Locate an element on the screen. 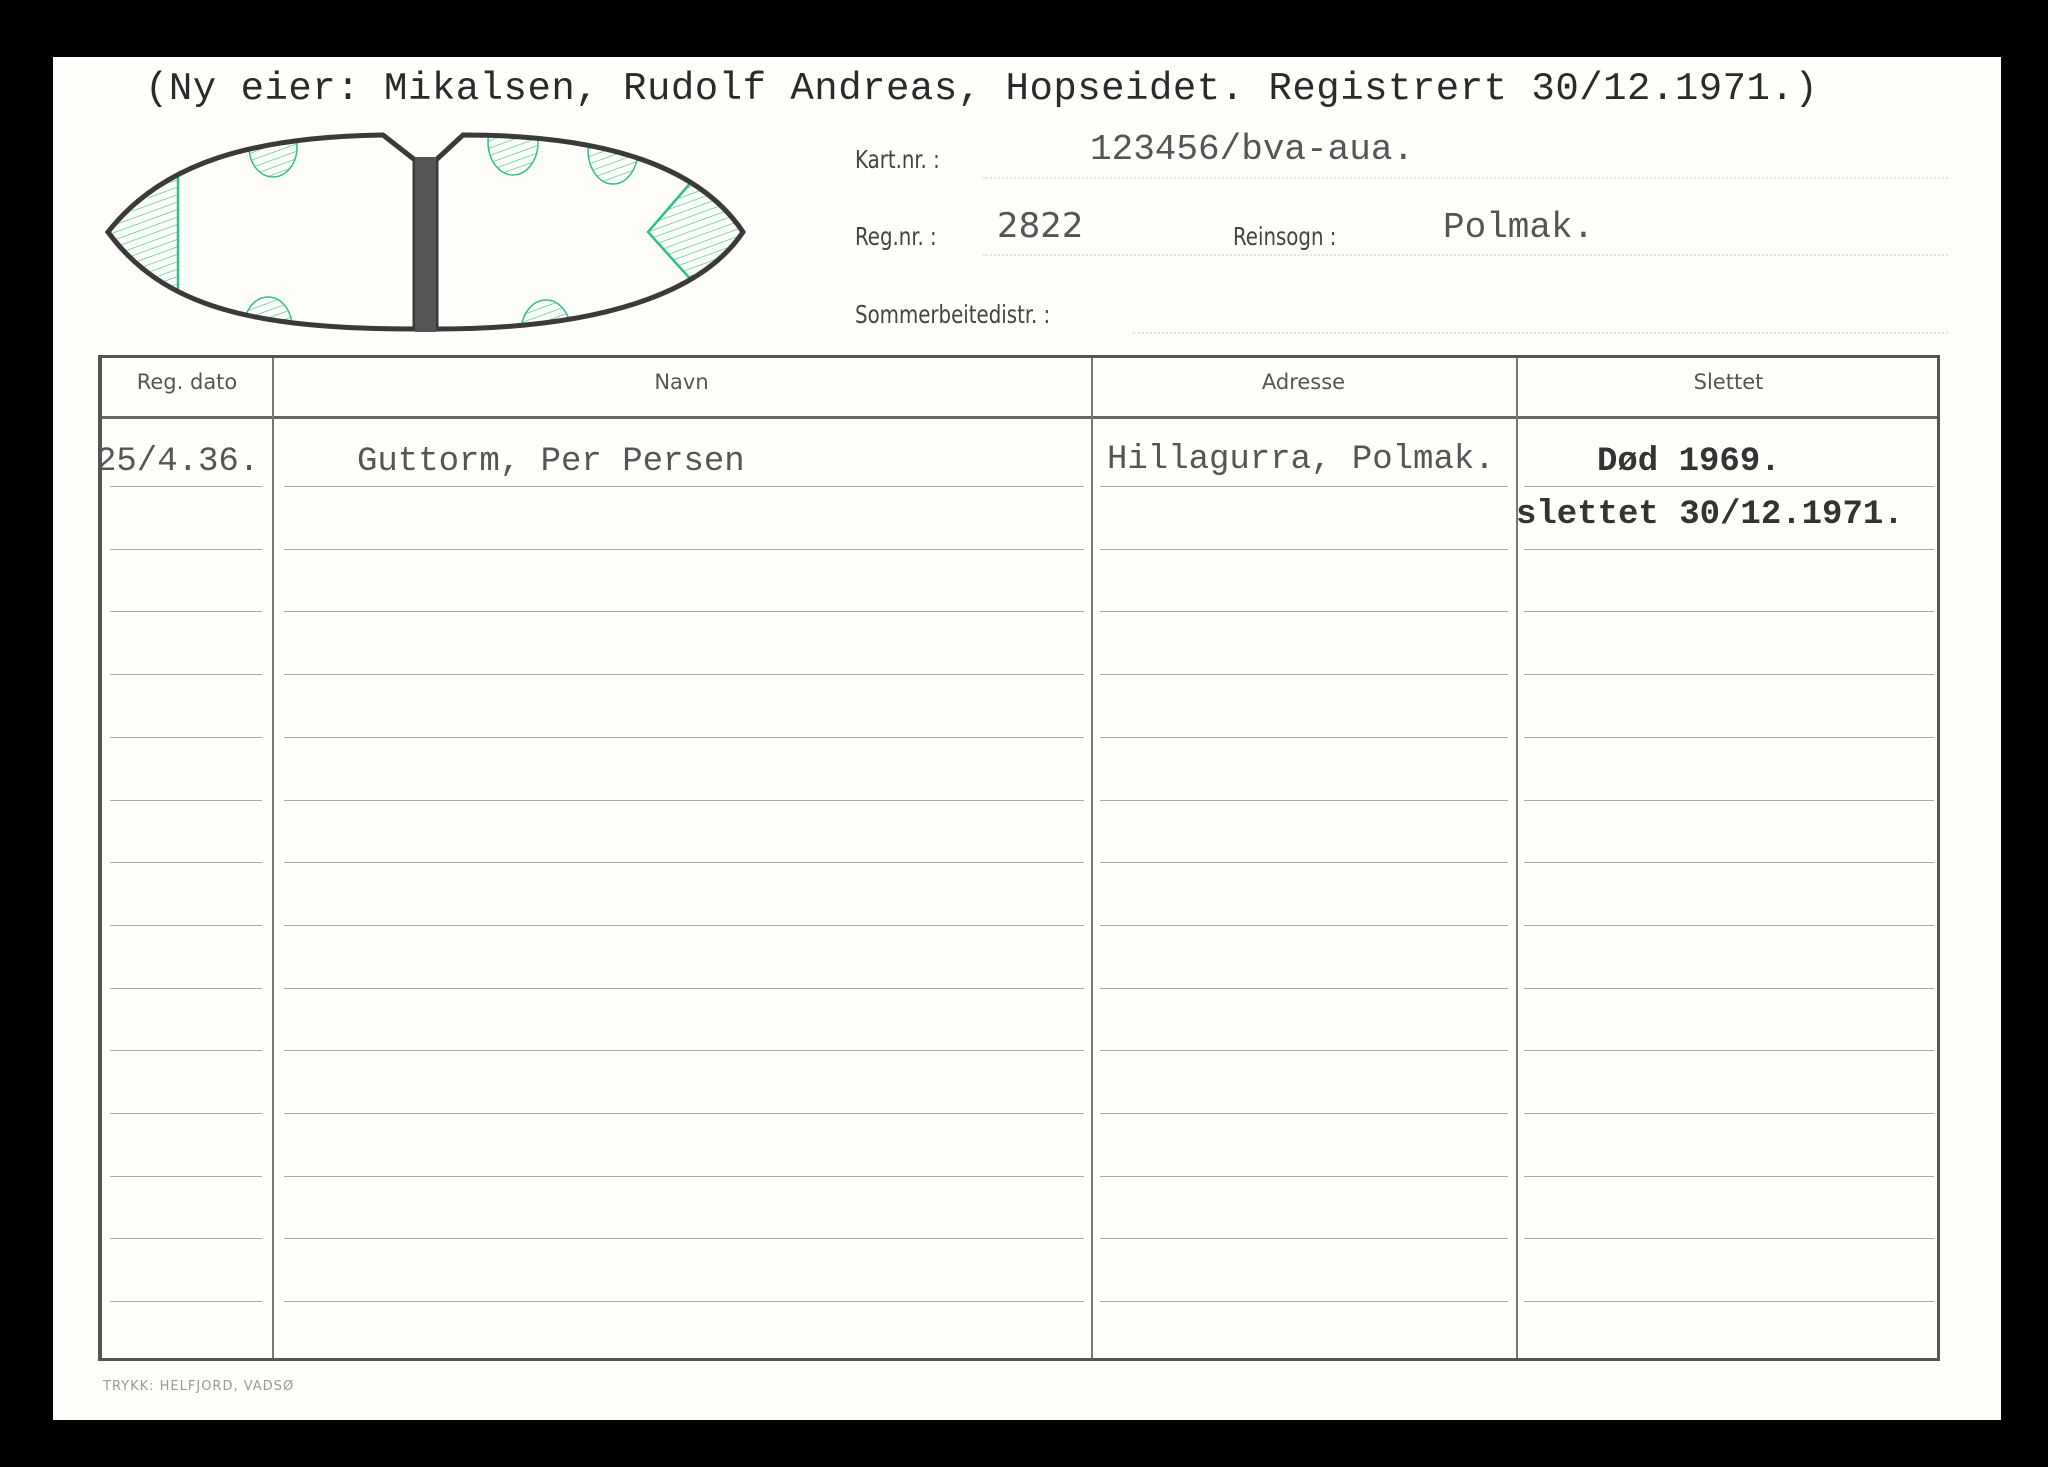 This screenshot has width=2048, height=1467. kart-nr-value: 123456/bva-aua. is located at coordinates (1252, 149).